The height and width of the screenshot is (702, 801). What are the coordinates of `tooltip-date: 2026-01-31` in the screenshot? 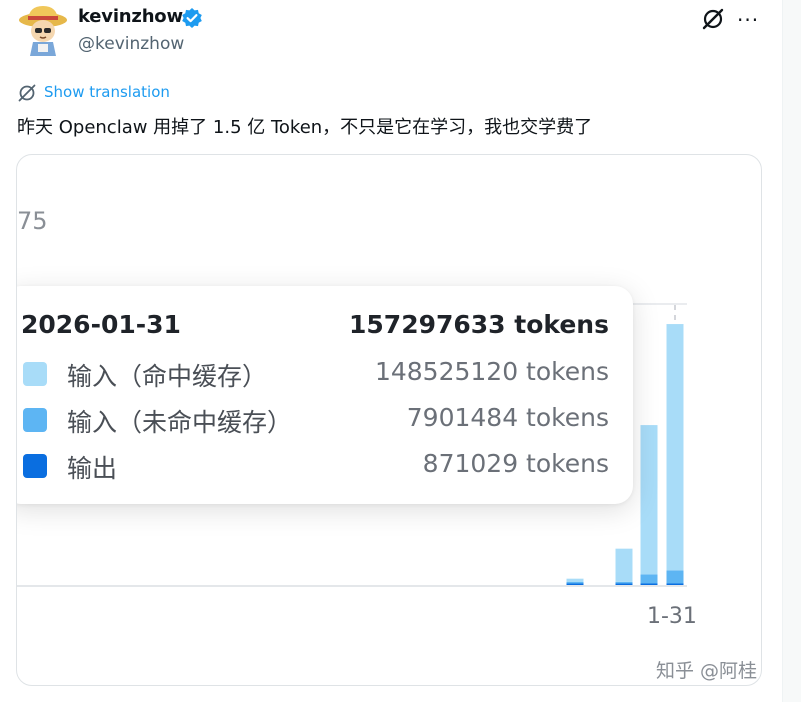 It's located at (101, 324).